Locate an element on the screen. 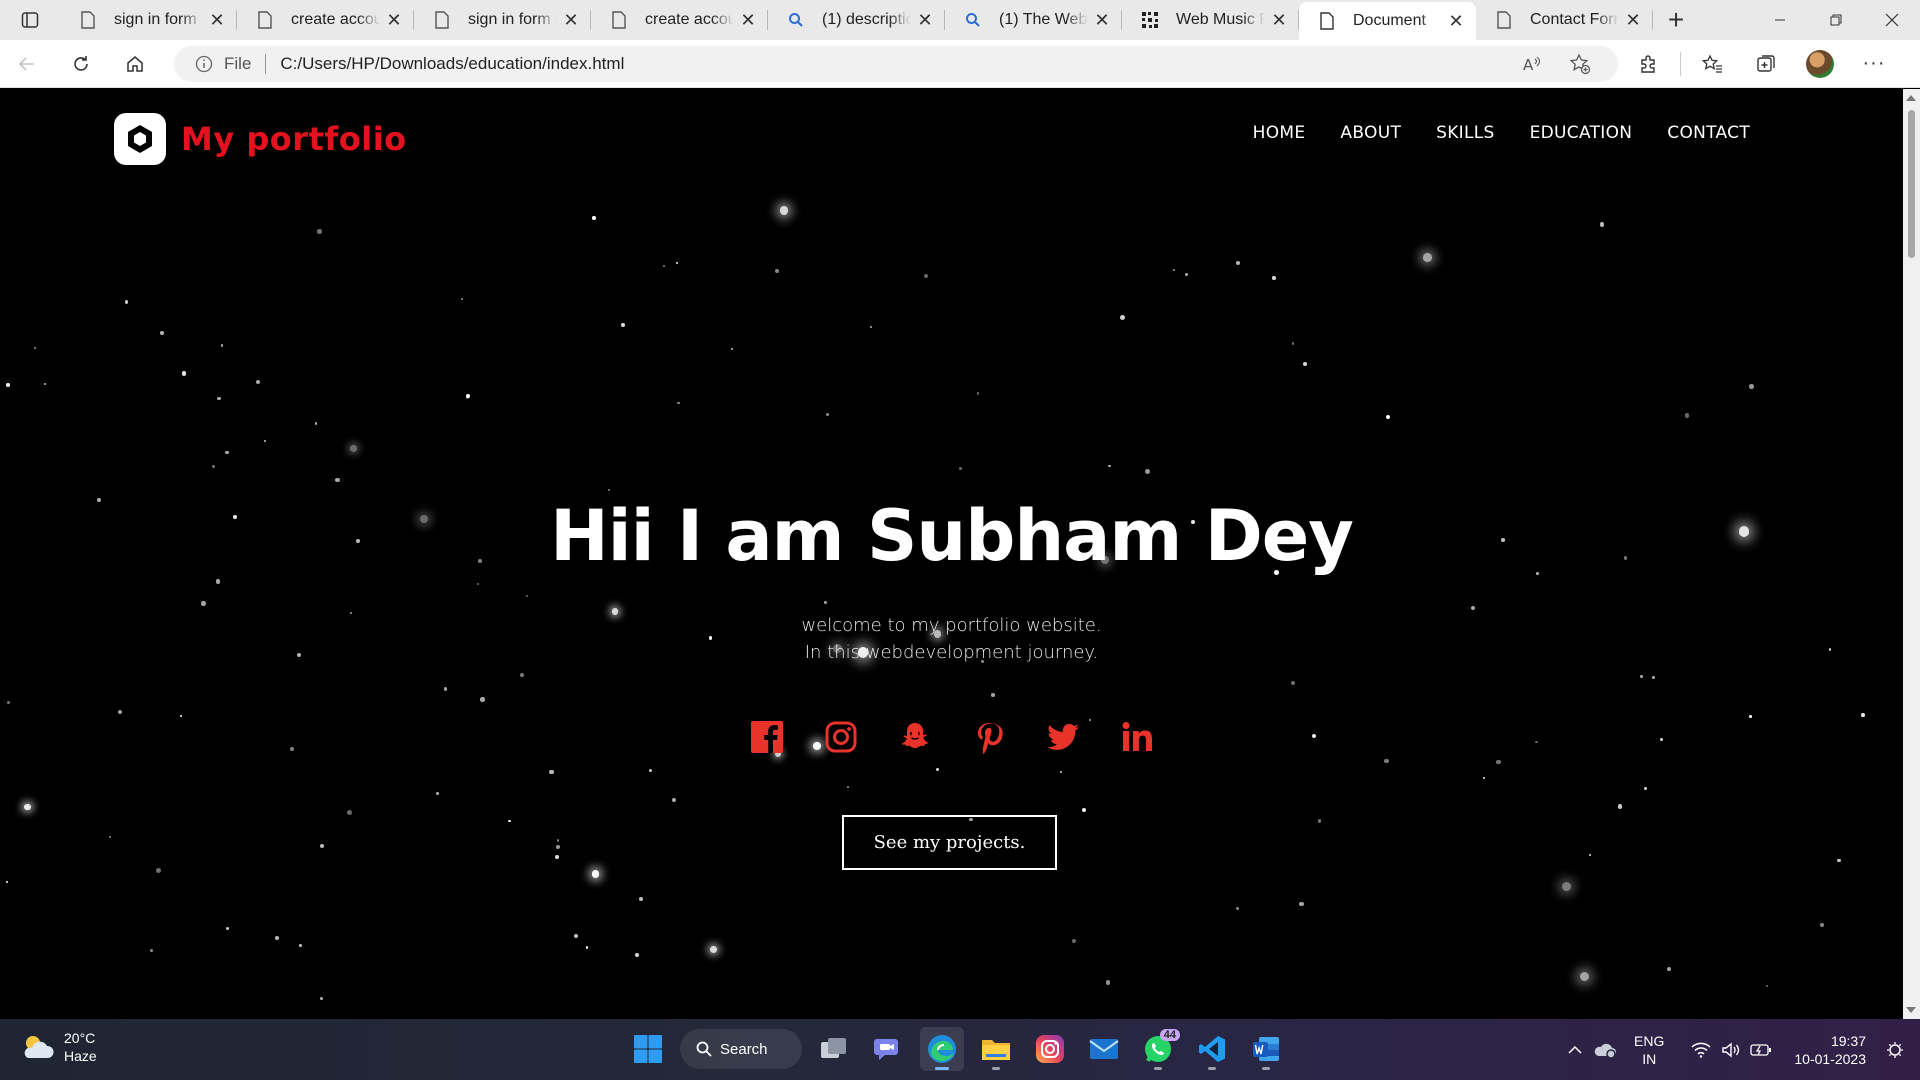 The width and height of the screenshot is (1920, 1080). task-view-icon is located at coordinates (833, 1048).